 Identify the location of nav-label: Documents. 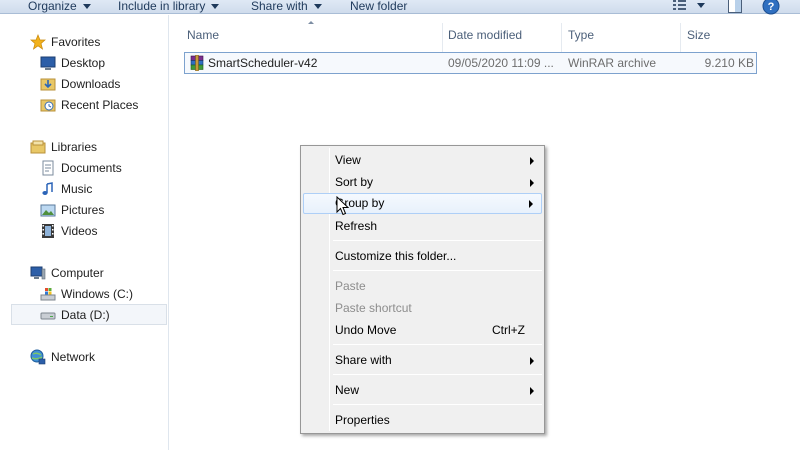
(91, 168).